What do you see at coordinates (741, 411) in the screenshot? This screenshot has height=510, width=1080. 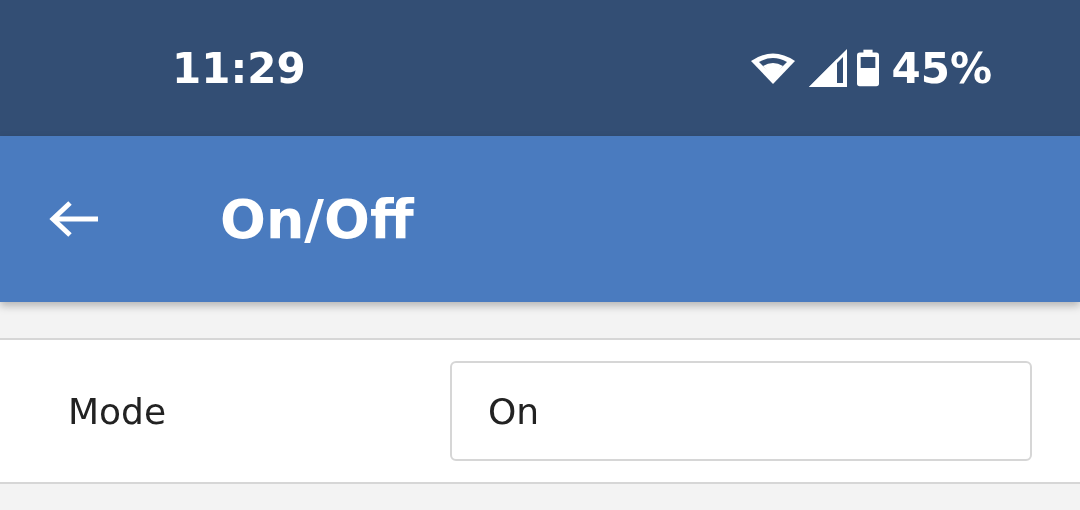 I see `mode-field: On` at bounding box center [741, 411].